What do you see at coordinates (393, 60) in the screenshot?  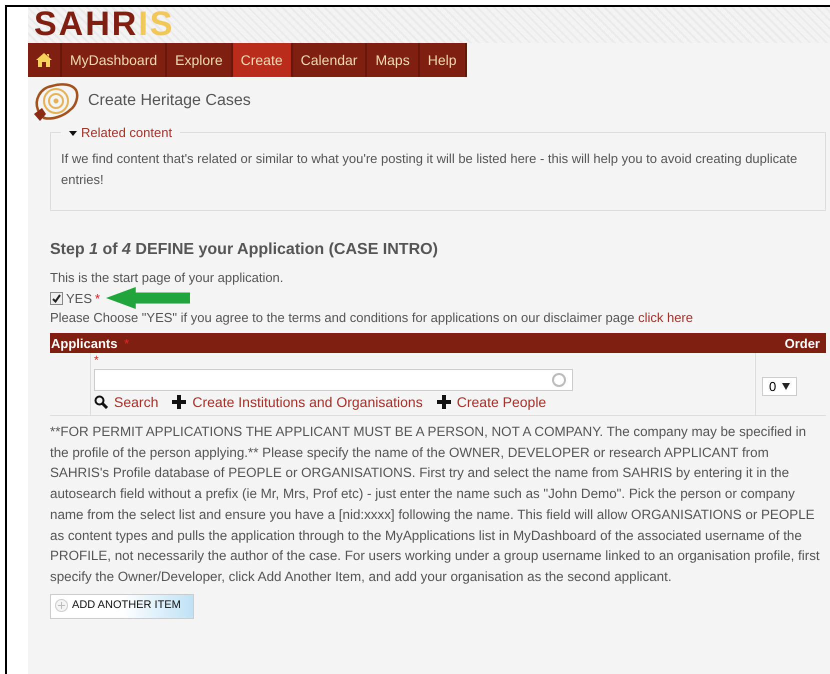 I see `nav-tab: Maps` at bounding box center [393, 60].